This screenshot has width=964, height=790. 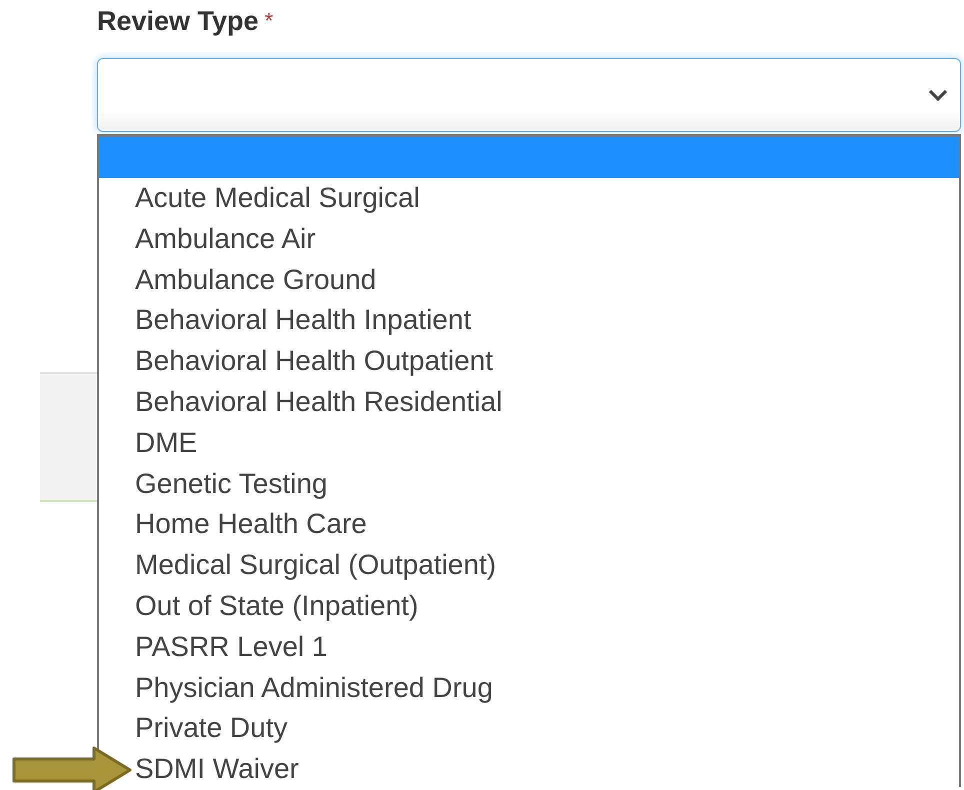 I want to click on required-mark: *, so click(x=269, y=21).